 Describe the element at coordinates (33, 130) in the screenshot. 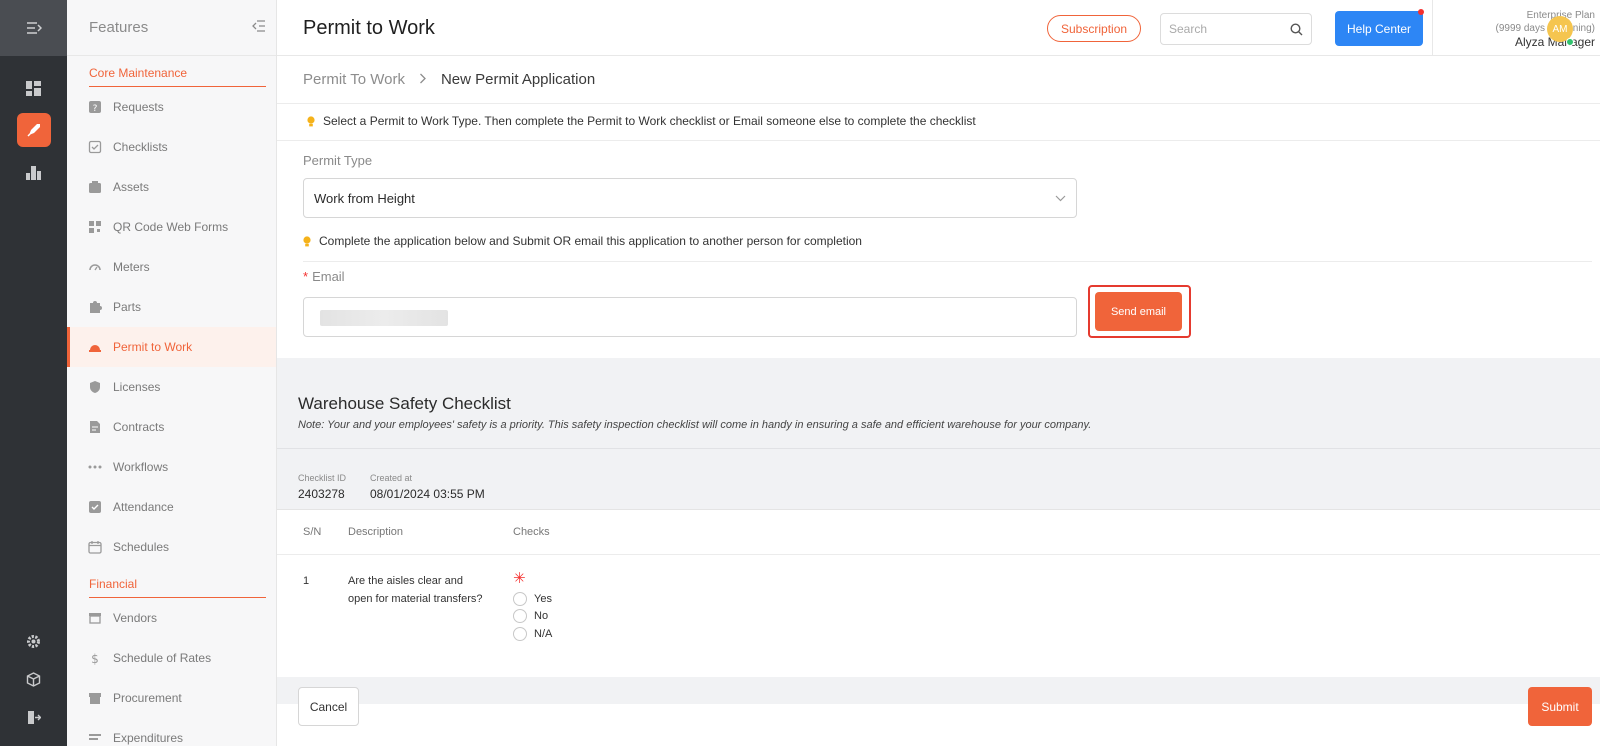

I see `features-button` at that location.